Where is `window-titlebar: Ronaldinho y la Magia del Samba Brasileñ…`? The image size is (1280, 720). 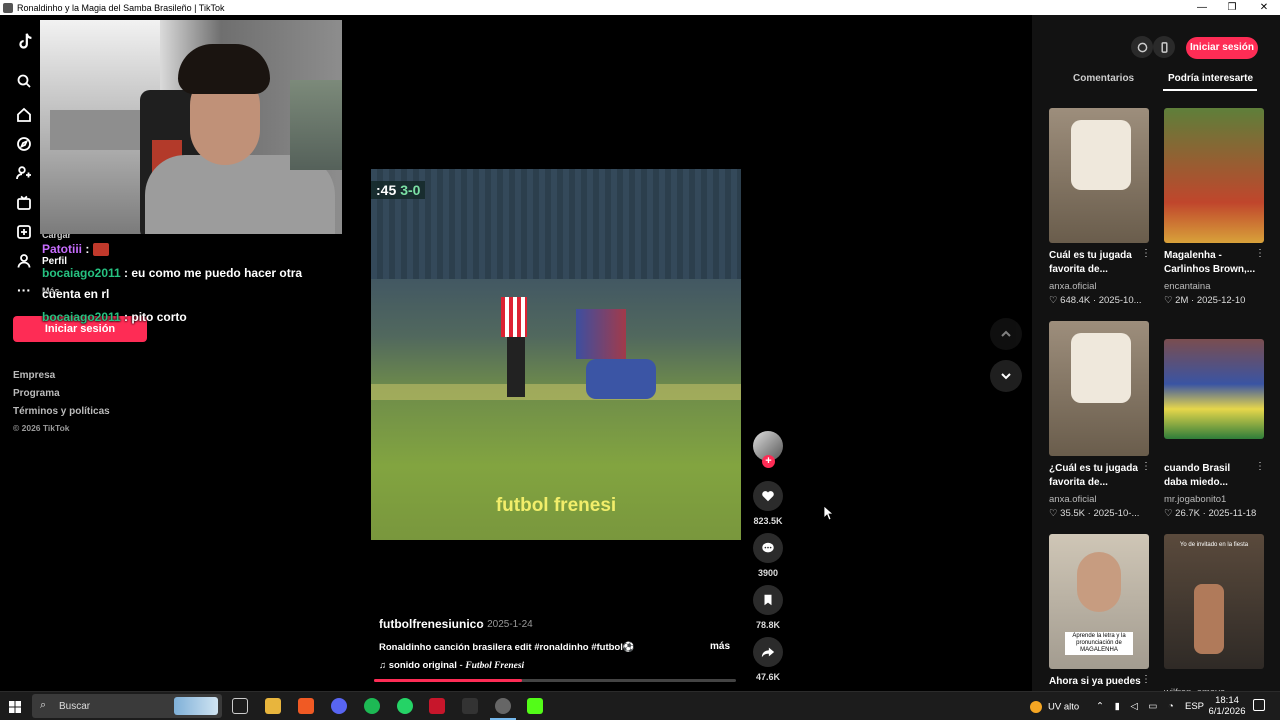 window-titlebar: Ronaldinho y la Magia del Samba Brasileñ… is located at coordinates (640, 7).